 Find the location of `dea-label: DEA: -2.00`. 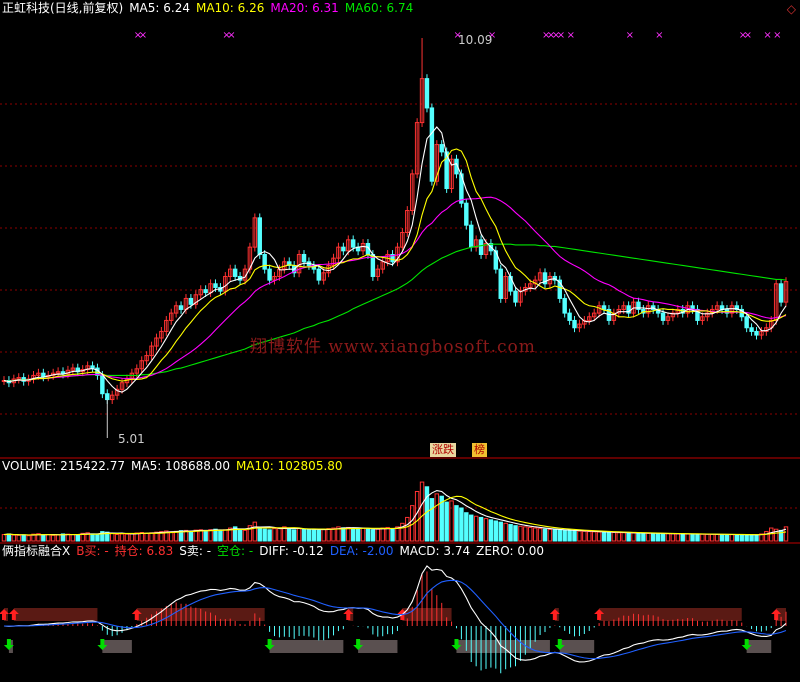

dea-label: DEA: -2.00 is located at coordinates (361, 551).